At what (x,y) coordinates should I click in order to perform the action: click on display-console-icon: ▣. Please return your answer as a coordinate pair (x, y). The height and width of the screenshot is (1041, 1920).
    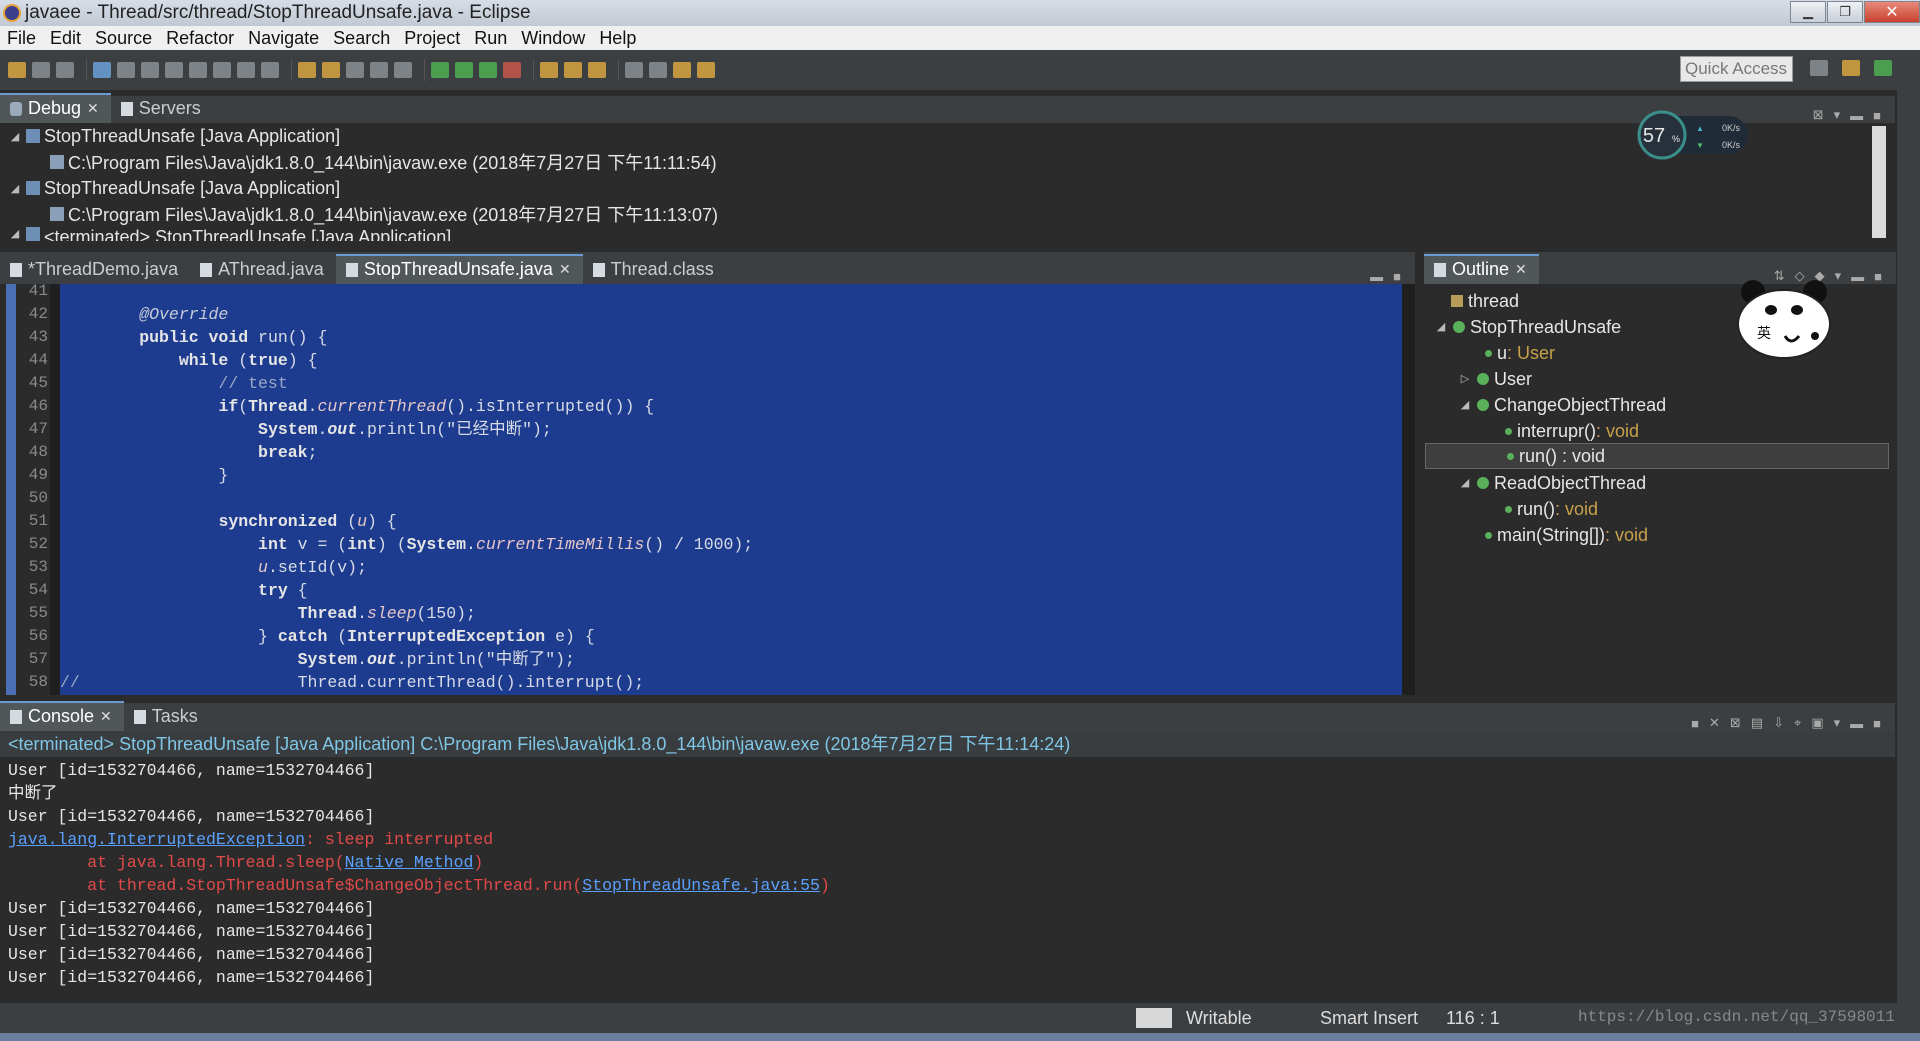
    Looking at the image, I should click on (1817, 723).